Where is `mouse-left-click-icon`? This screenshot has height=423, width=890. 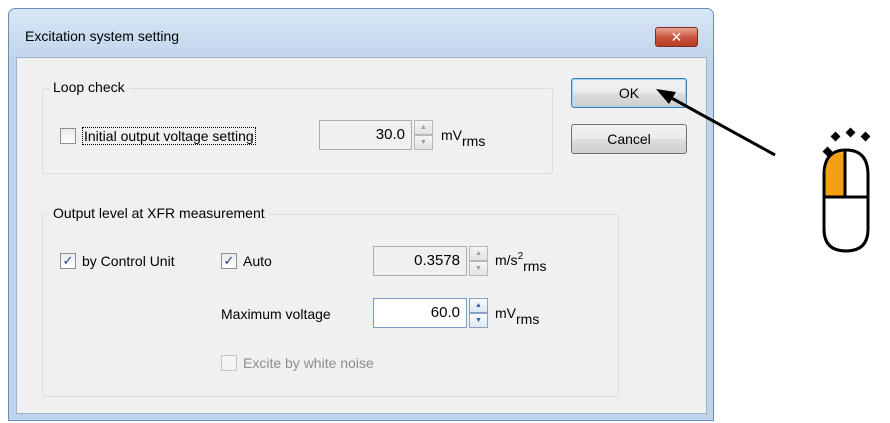 mouse-left-click-icon is located at coordinates (846, 190).